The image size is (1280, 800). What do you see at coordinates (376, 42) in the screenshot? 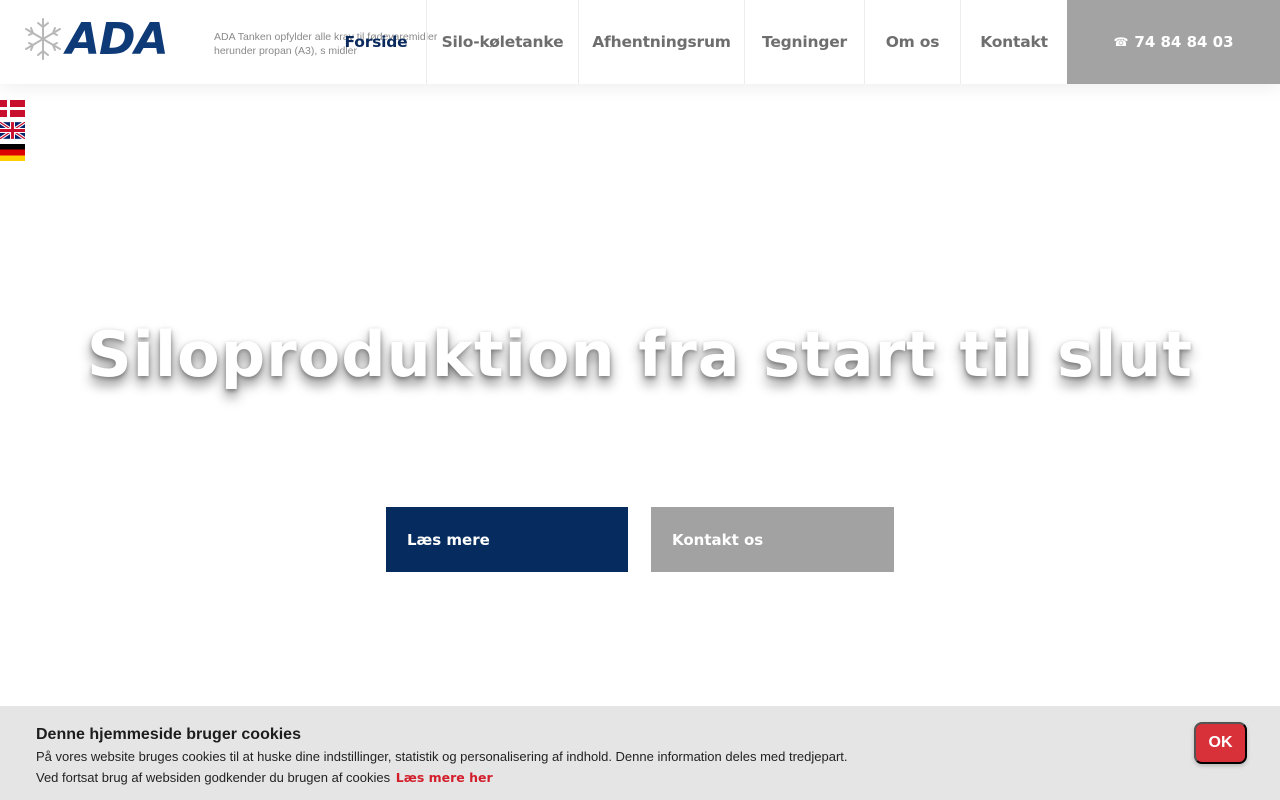
I see `nav-item-forside: Forside` at bounding box center [376, 42].